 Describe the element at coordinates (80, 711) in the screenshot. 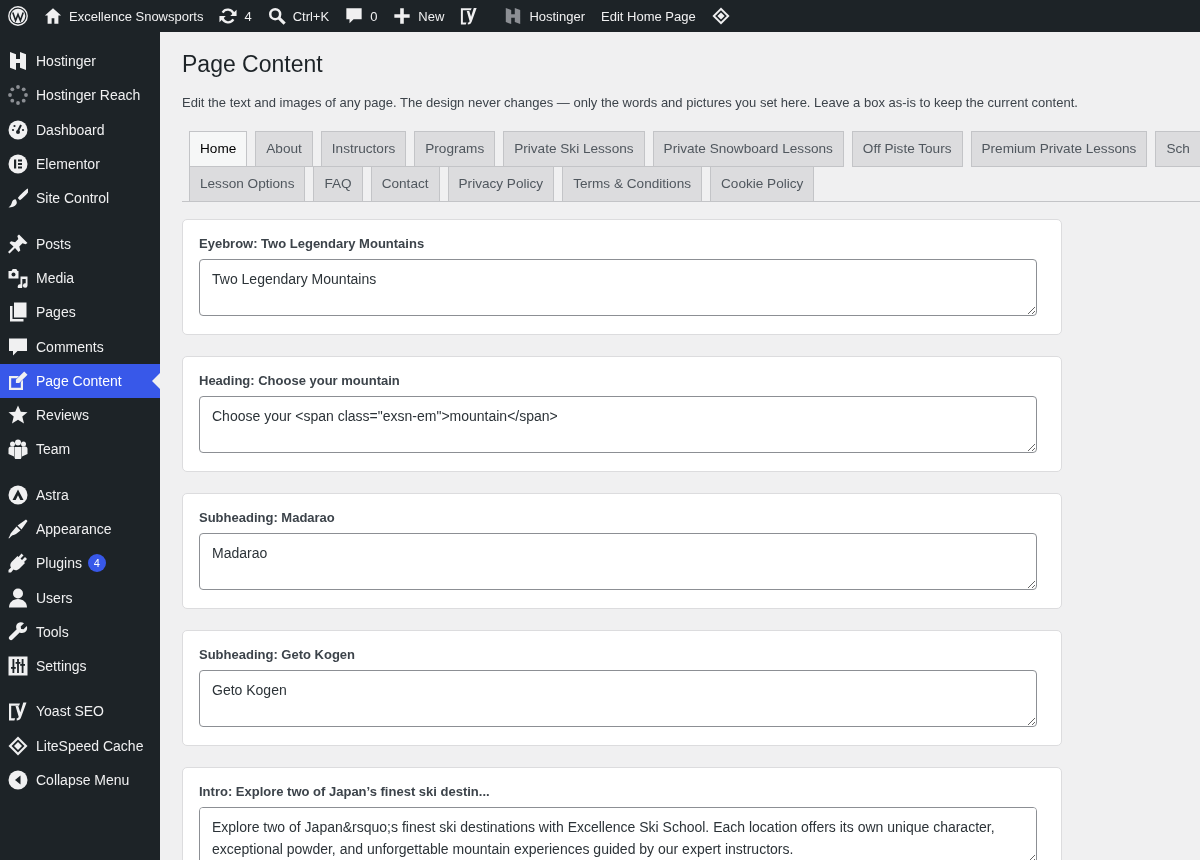

I see `sidebar-menu-item: Yoast SEO` at that location.